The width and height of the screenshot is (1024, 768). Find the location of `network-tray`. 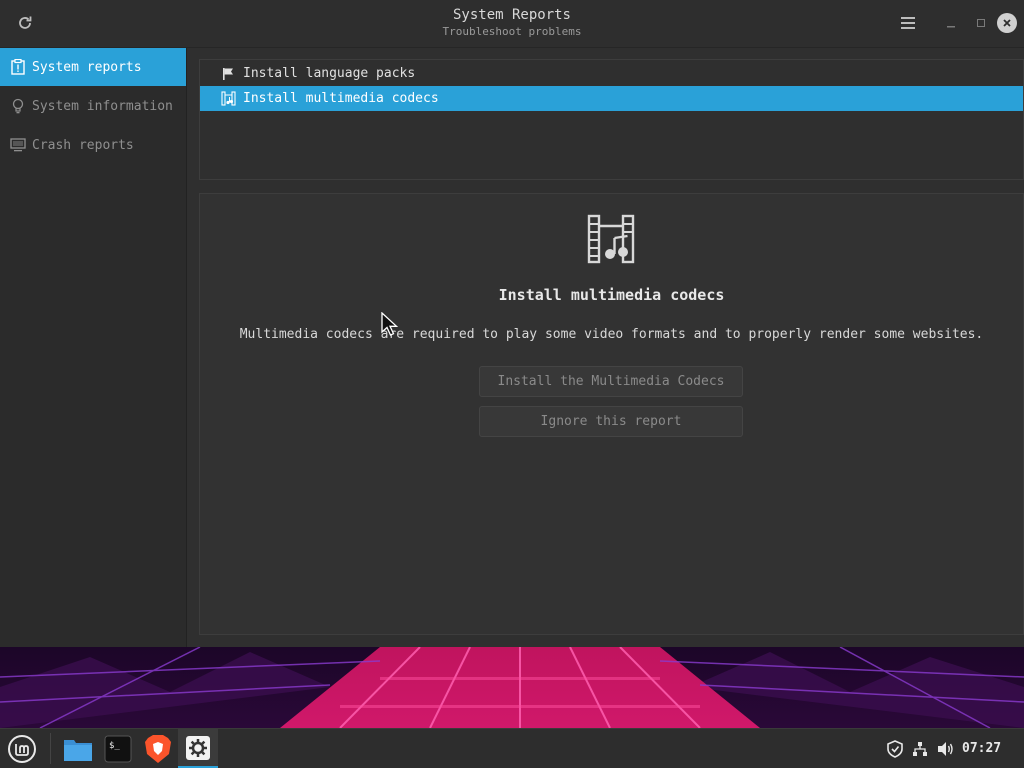

network-tray is located at coordinates (920, 748).